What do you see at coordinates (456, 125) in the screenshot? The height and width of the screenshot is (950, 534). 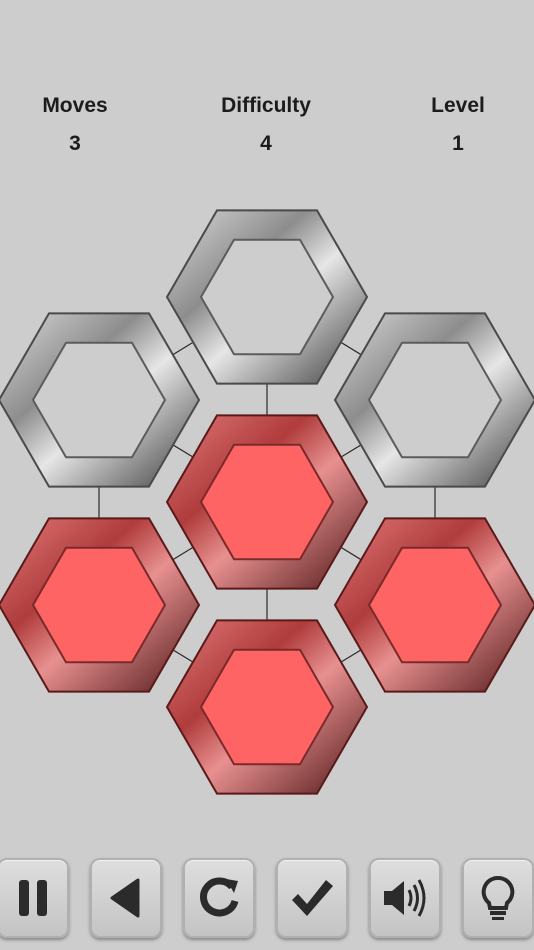 I see `level-stat: Level 1` at bounding box center [456, 125].